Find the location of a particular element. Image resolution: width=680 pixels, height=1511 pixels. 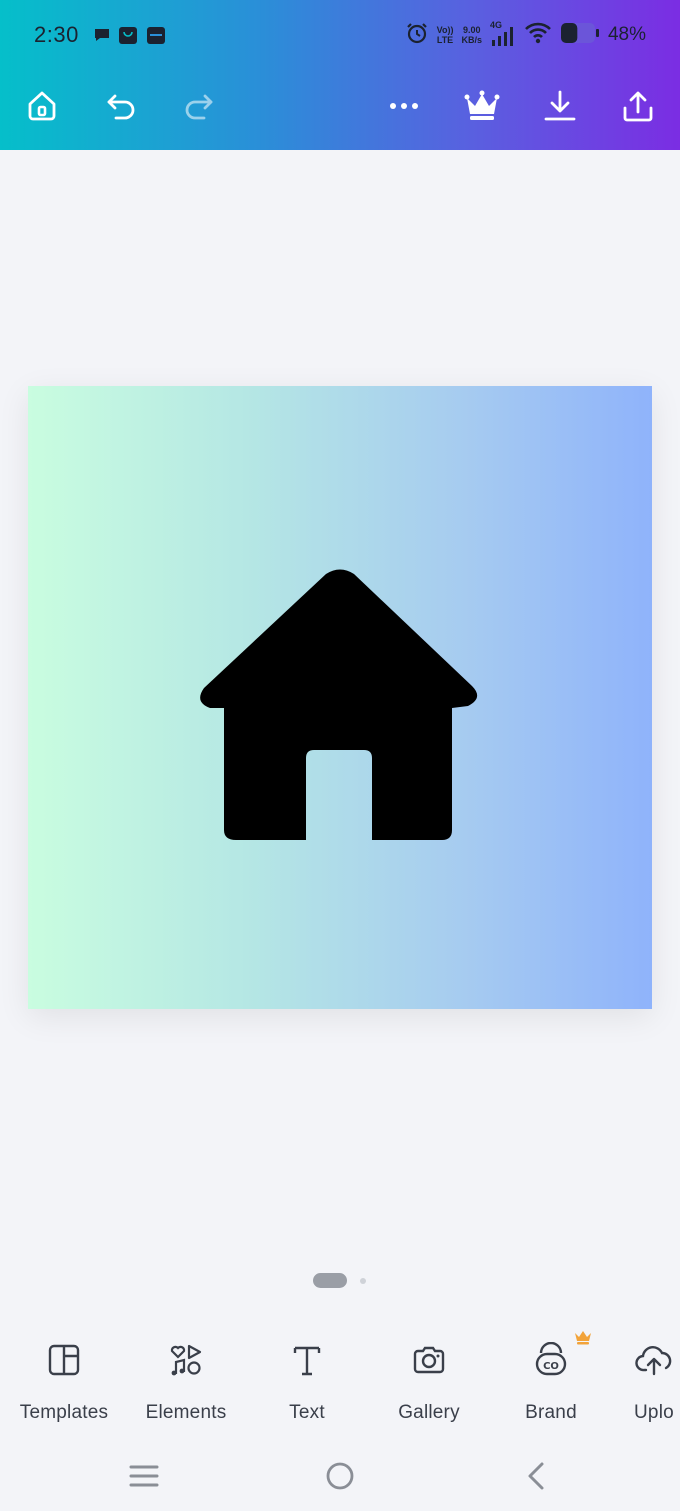

home-icon is located at coordinates (42, 106).